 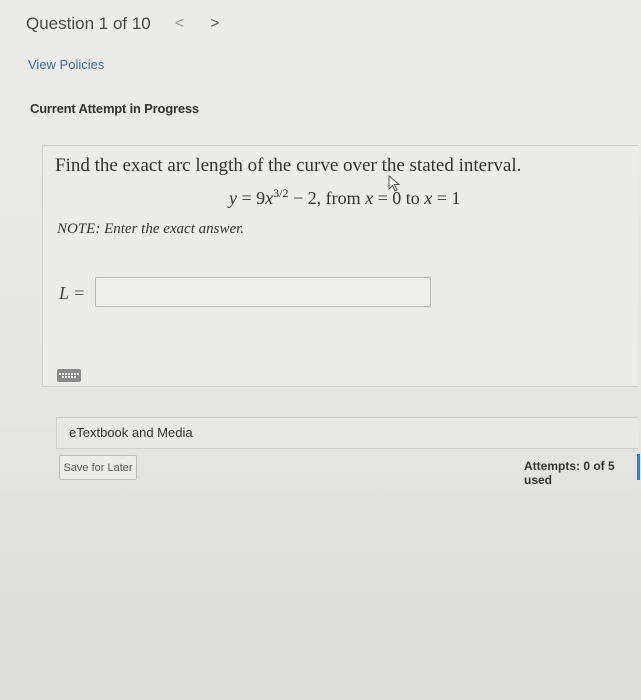 I want to click on chevron-left-icon: <, so click(x=179, y=24).